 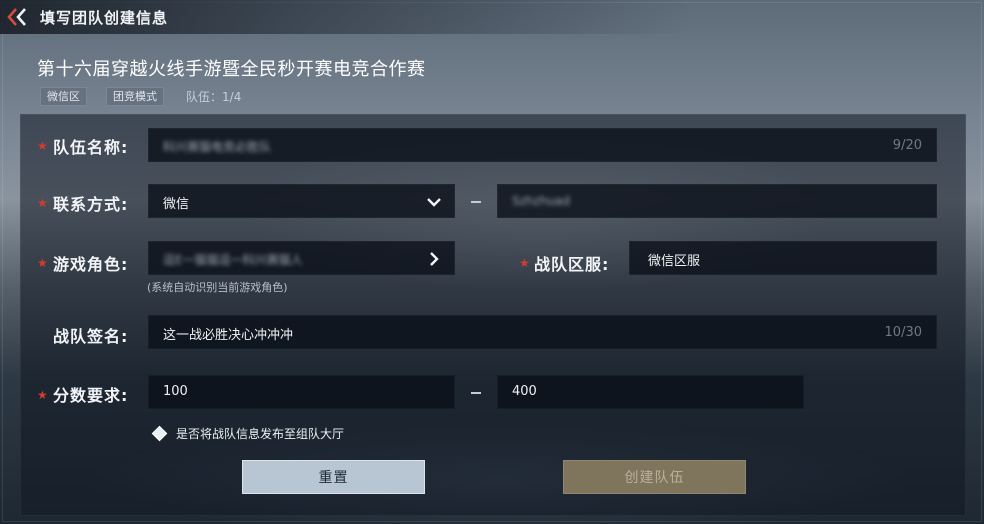 What do you see at coordinates (717, 201) in the screenshot?
I see `contact-input: Szhzhuad` at bounding box center [717, 201].